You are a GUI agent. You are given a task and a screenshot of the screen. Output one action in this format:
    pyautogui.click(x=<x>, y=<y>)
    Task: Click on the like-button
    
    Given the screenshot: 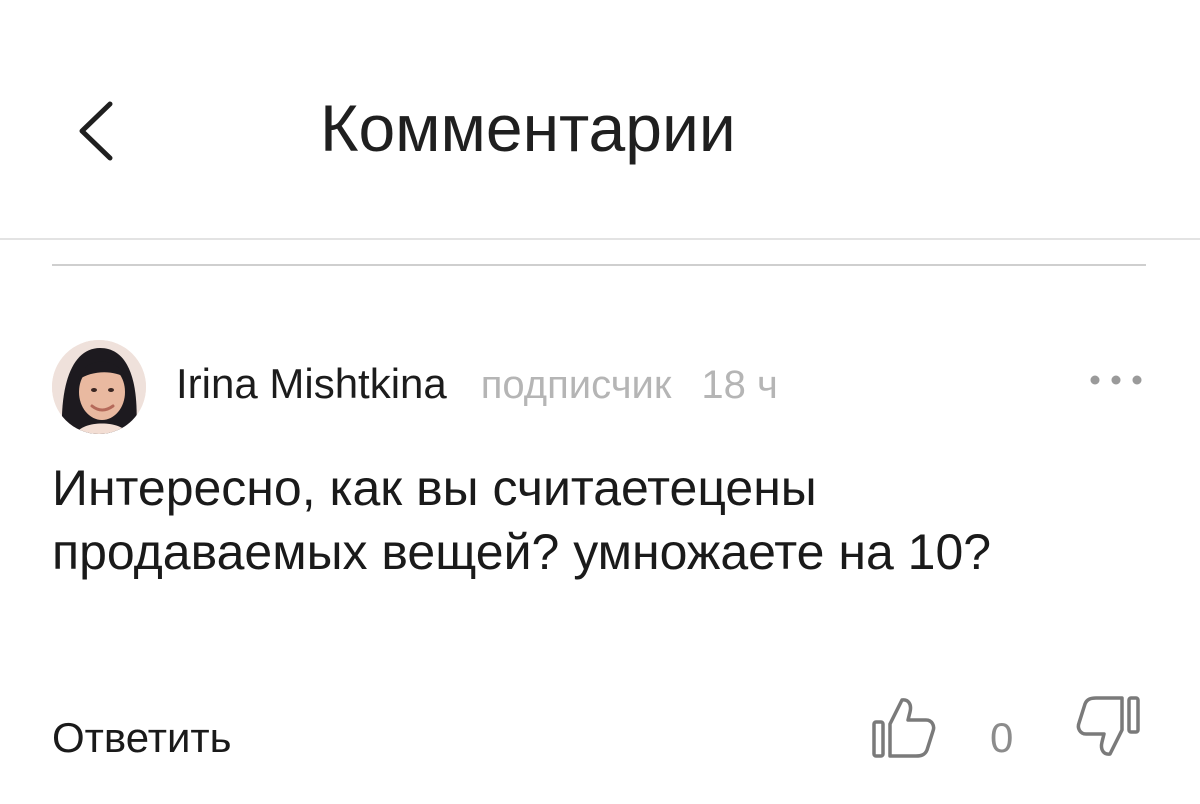 What is the action you would take?
    pyautogui.click(x=905, y=727)
    